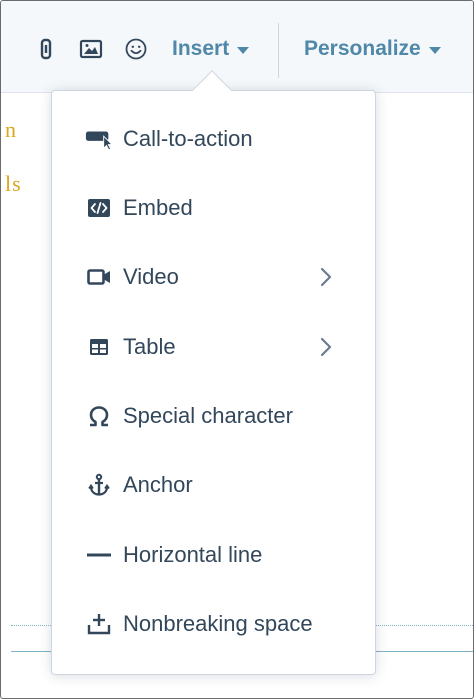  I want to click on toolbar-divider, so click(278, 50).